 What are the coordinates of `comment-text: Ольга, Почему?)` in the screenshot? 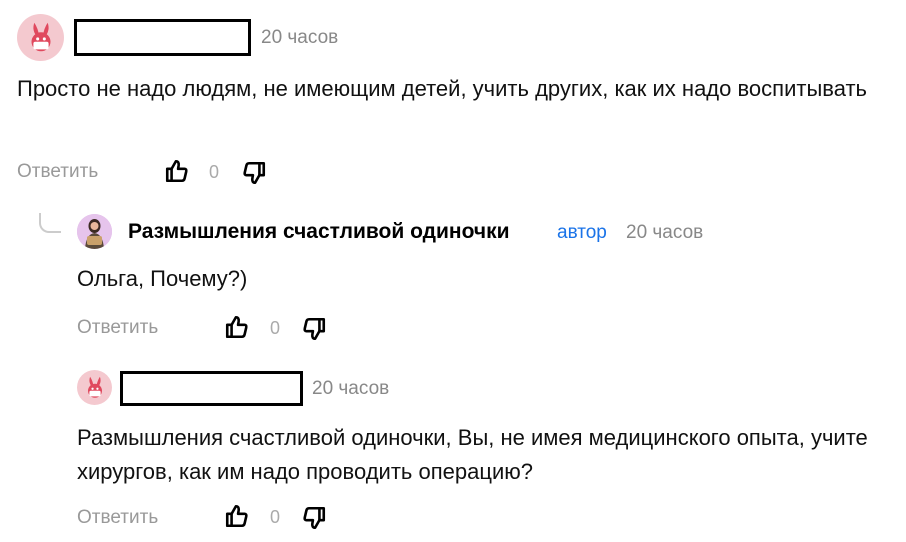 It's located at (162, 278).